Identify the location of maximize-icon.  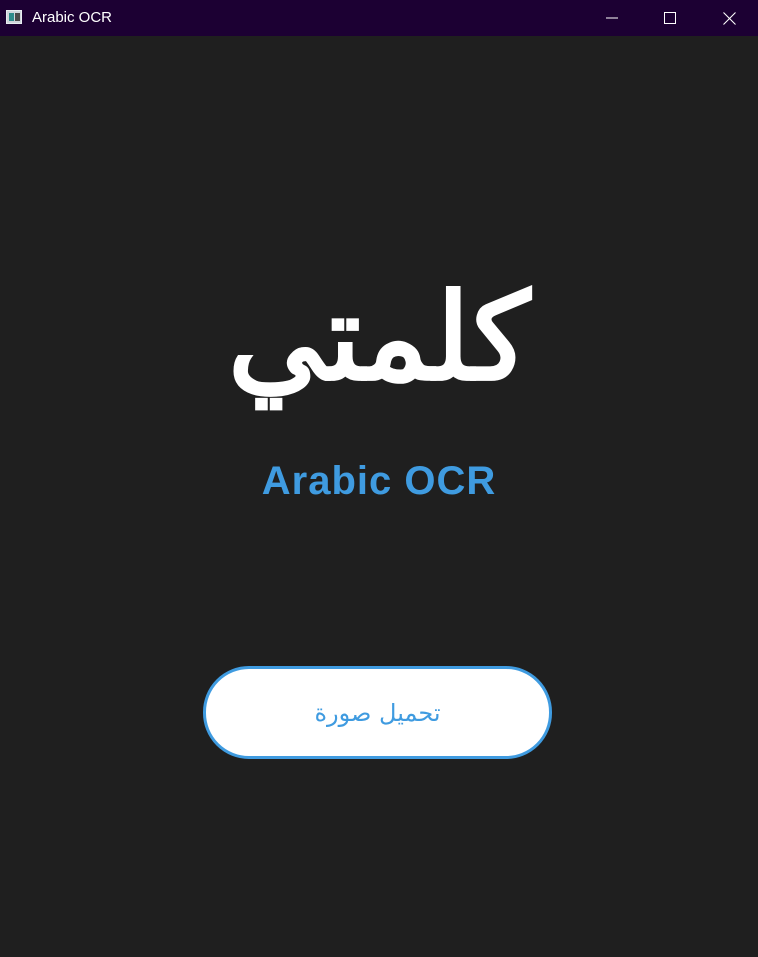
(670, 18).